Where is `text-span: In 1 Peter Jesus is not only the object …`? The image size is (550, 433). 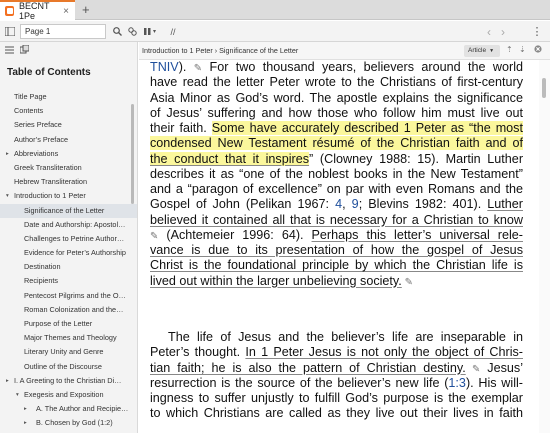
text-span: In 1 Peter Jesus is not only the object … is located at coordinates (384, 352).